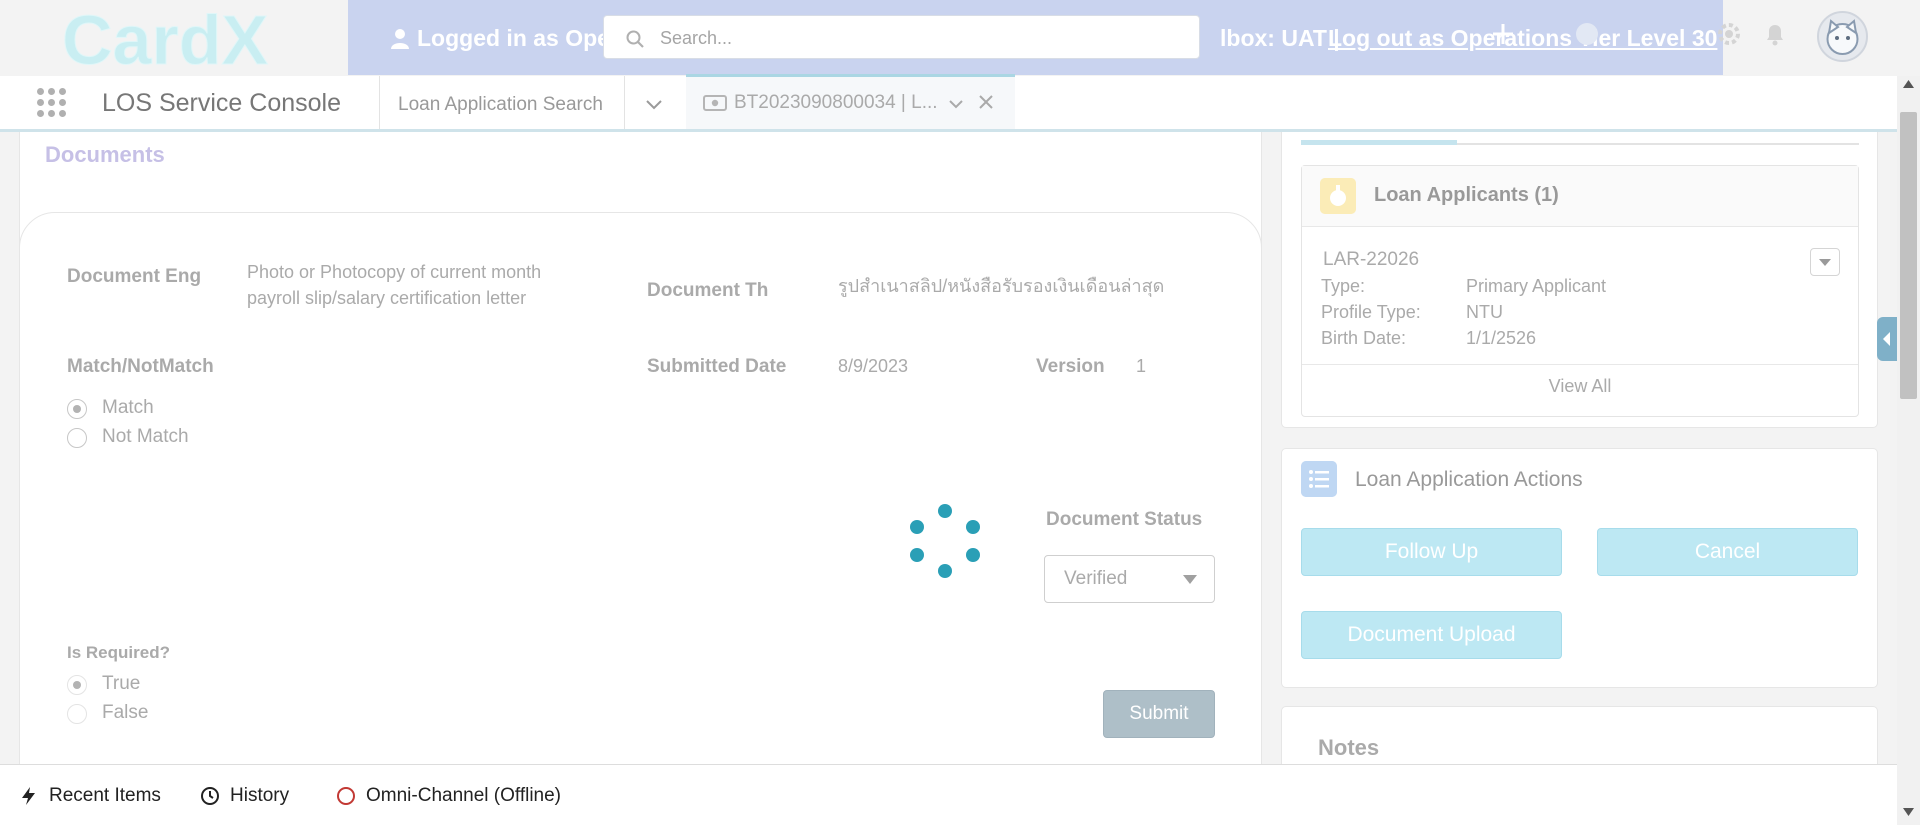 Image resolution: width=1920 pixels, height=825 pixels. I want to click on cardx-logo: CardX, so click(174, 39).